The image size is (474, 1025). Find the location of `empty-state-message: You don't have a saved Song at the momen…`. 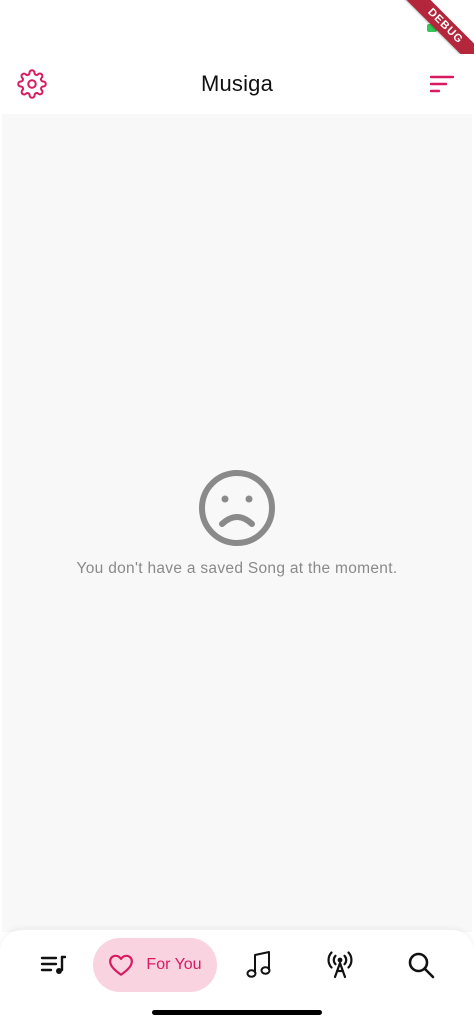

empty-state-message: You don't have a saved Song at the momen… is located at coordinates (237, 568).